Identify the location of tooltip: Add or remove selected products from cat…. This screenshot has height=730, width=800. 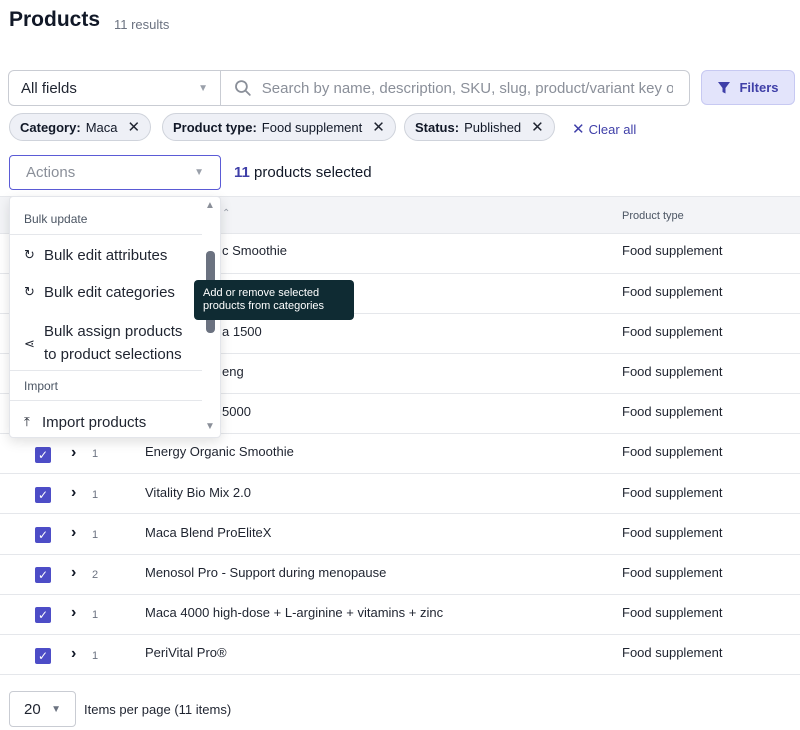
(274, 300).